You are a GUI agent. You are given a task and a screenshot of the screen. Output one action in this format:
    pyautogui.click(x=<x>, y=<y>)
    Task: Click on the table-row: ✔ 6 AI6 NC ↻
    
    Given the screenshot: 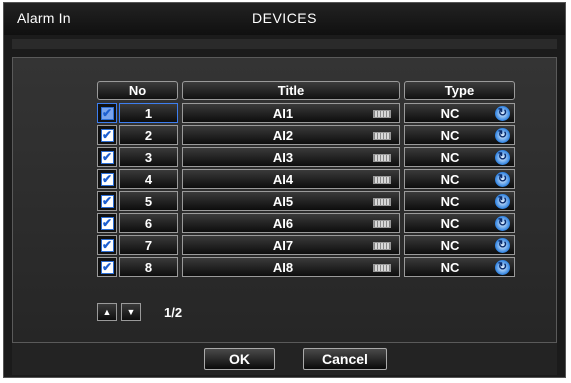 What is the action you would take?
    pyautogui.click(x=285, y=223)
    